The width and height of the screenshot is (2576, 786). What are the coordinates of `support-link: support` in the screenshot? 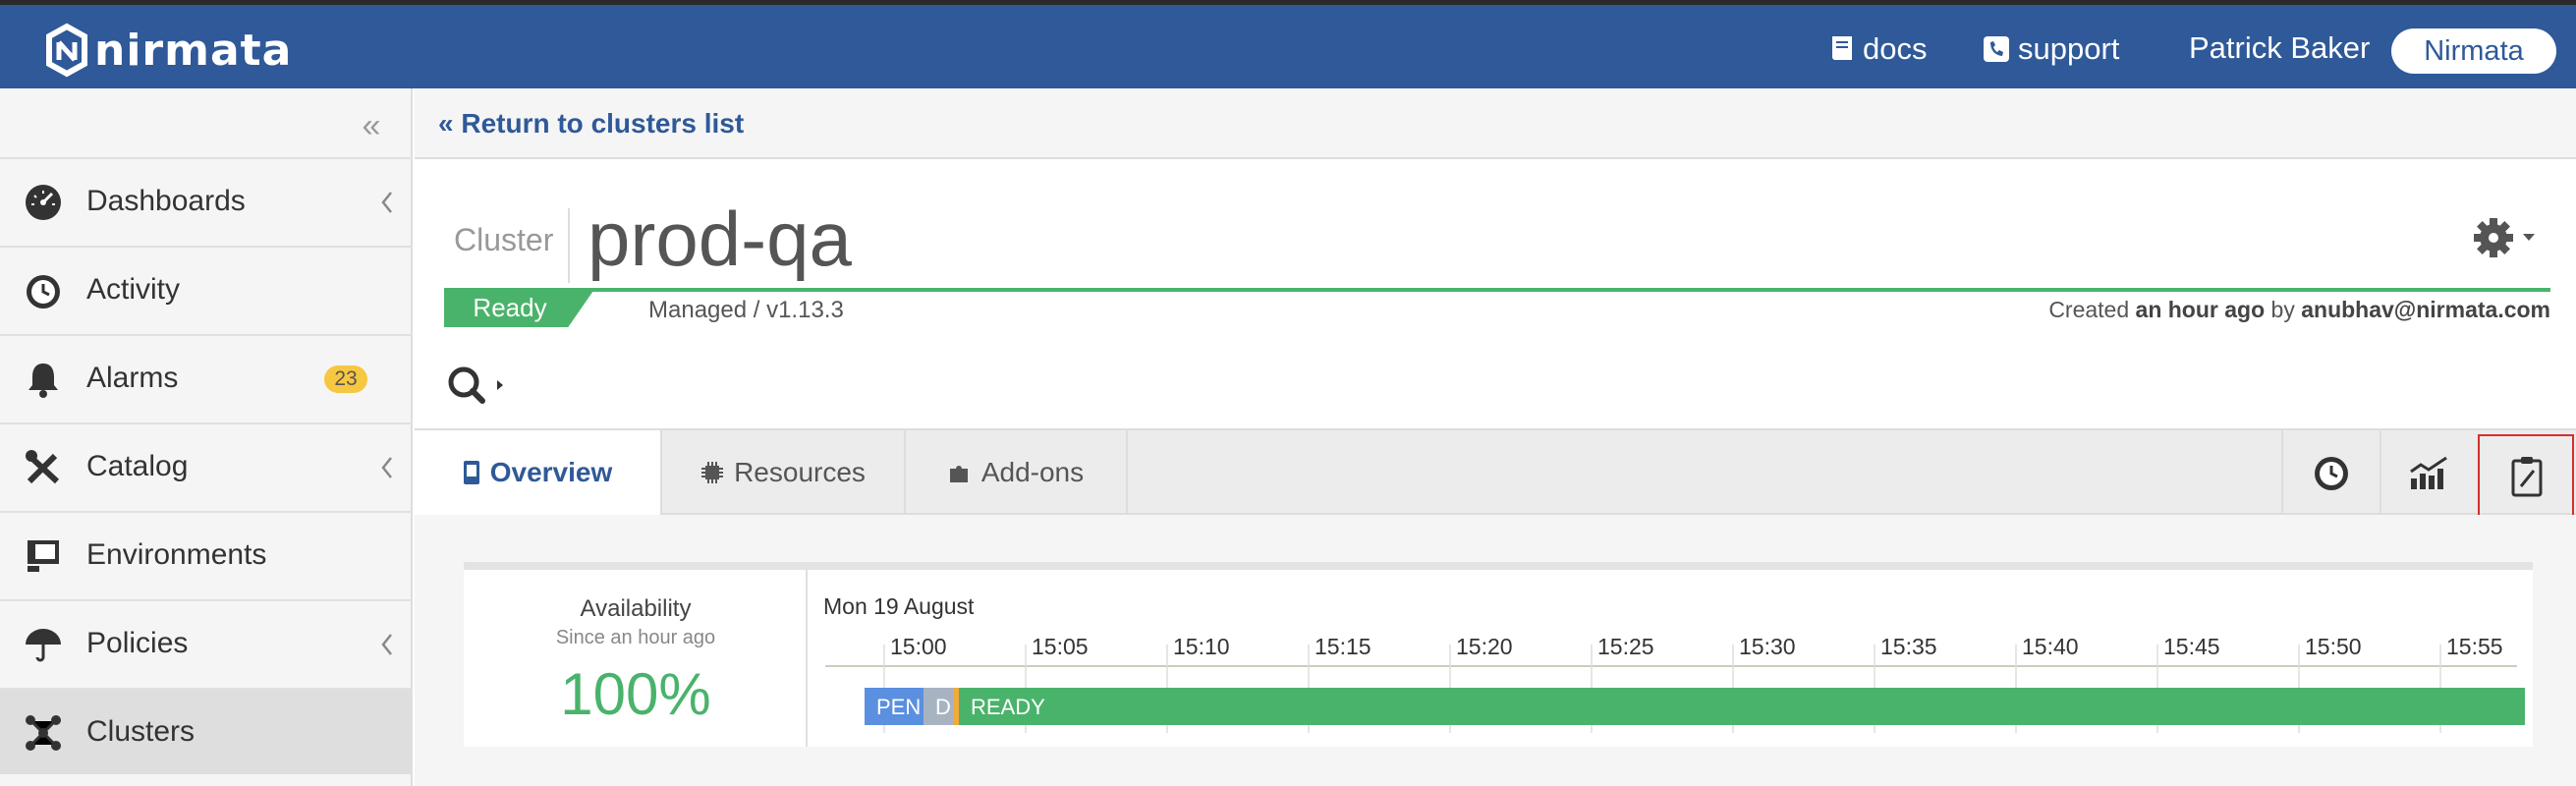 It's located at (2051, 49).